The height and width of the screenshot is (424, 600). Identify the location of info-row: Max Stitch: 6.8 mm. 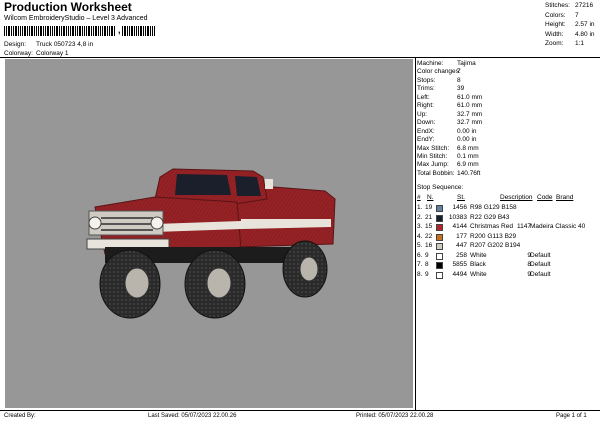
(449, 149).